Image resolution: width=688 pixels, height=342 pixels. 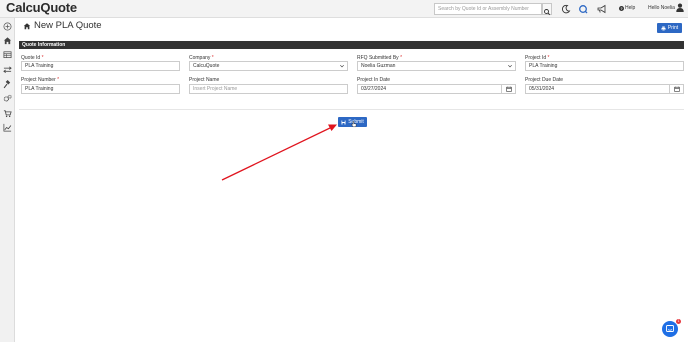 I want to click on gavel-icon, so click(x=7, y=84).